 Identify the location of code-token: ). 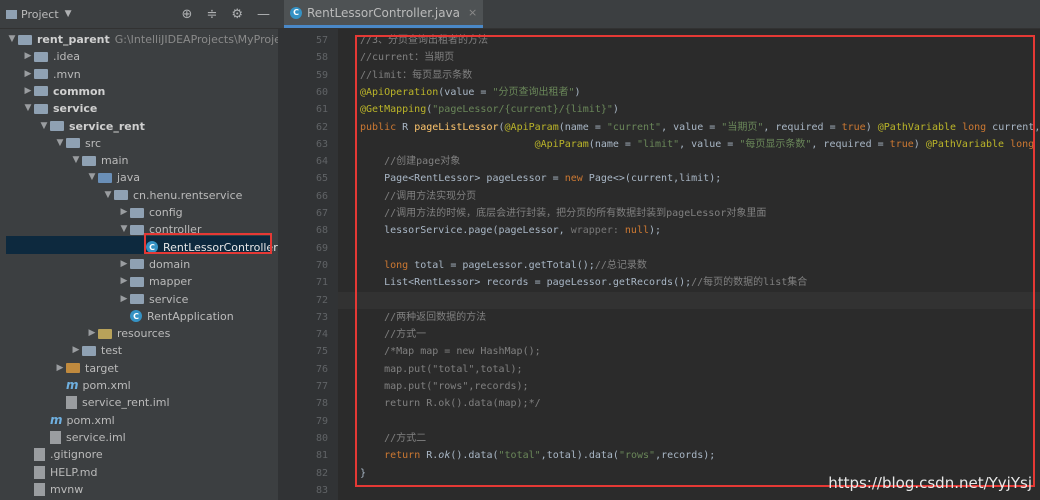
(871, 127).